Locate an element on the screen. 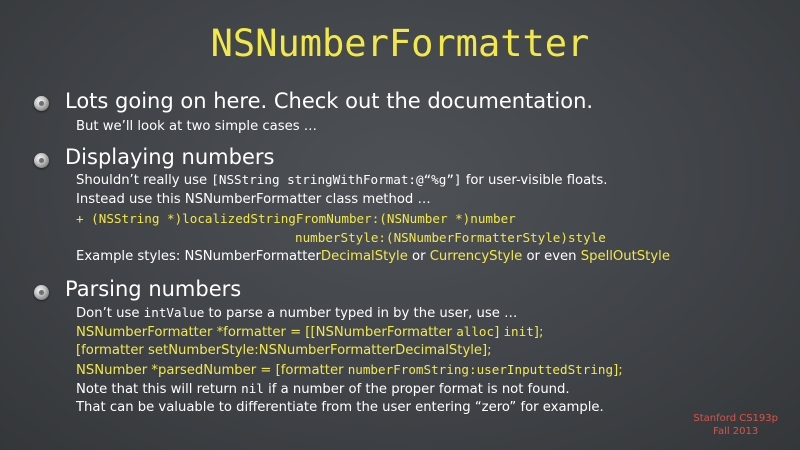 This screenshot has width=800, height=450. footer-term: Fall 2013 is located at coordinates (736, 431).